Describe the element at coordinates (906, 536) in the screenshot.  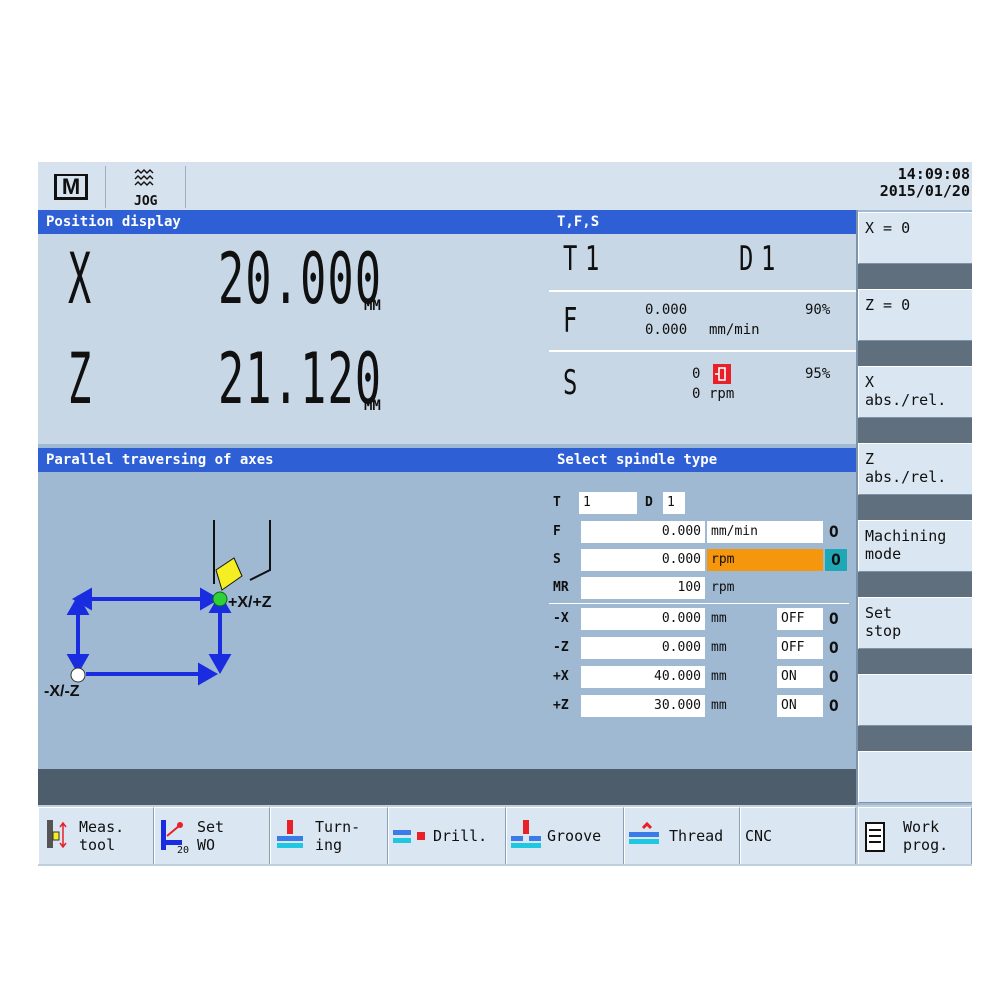
I see `softkey-label: Machining` at that location.